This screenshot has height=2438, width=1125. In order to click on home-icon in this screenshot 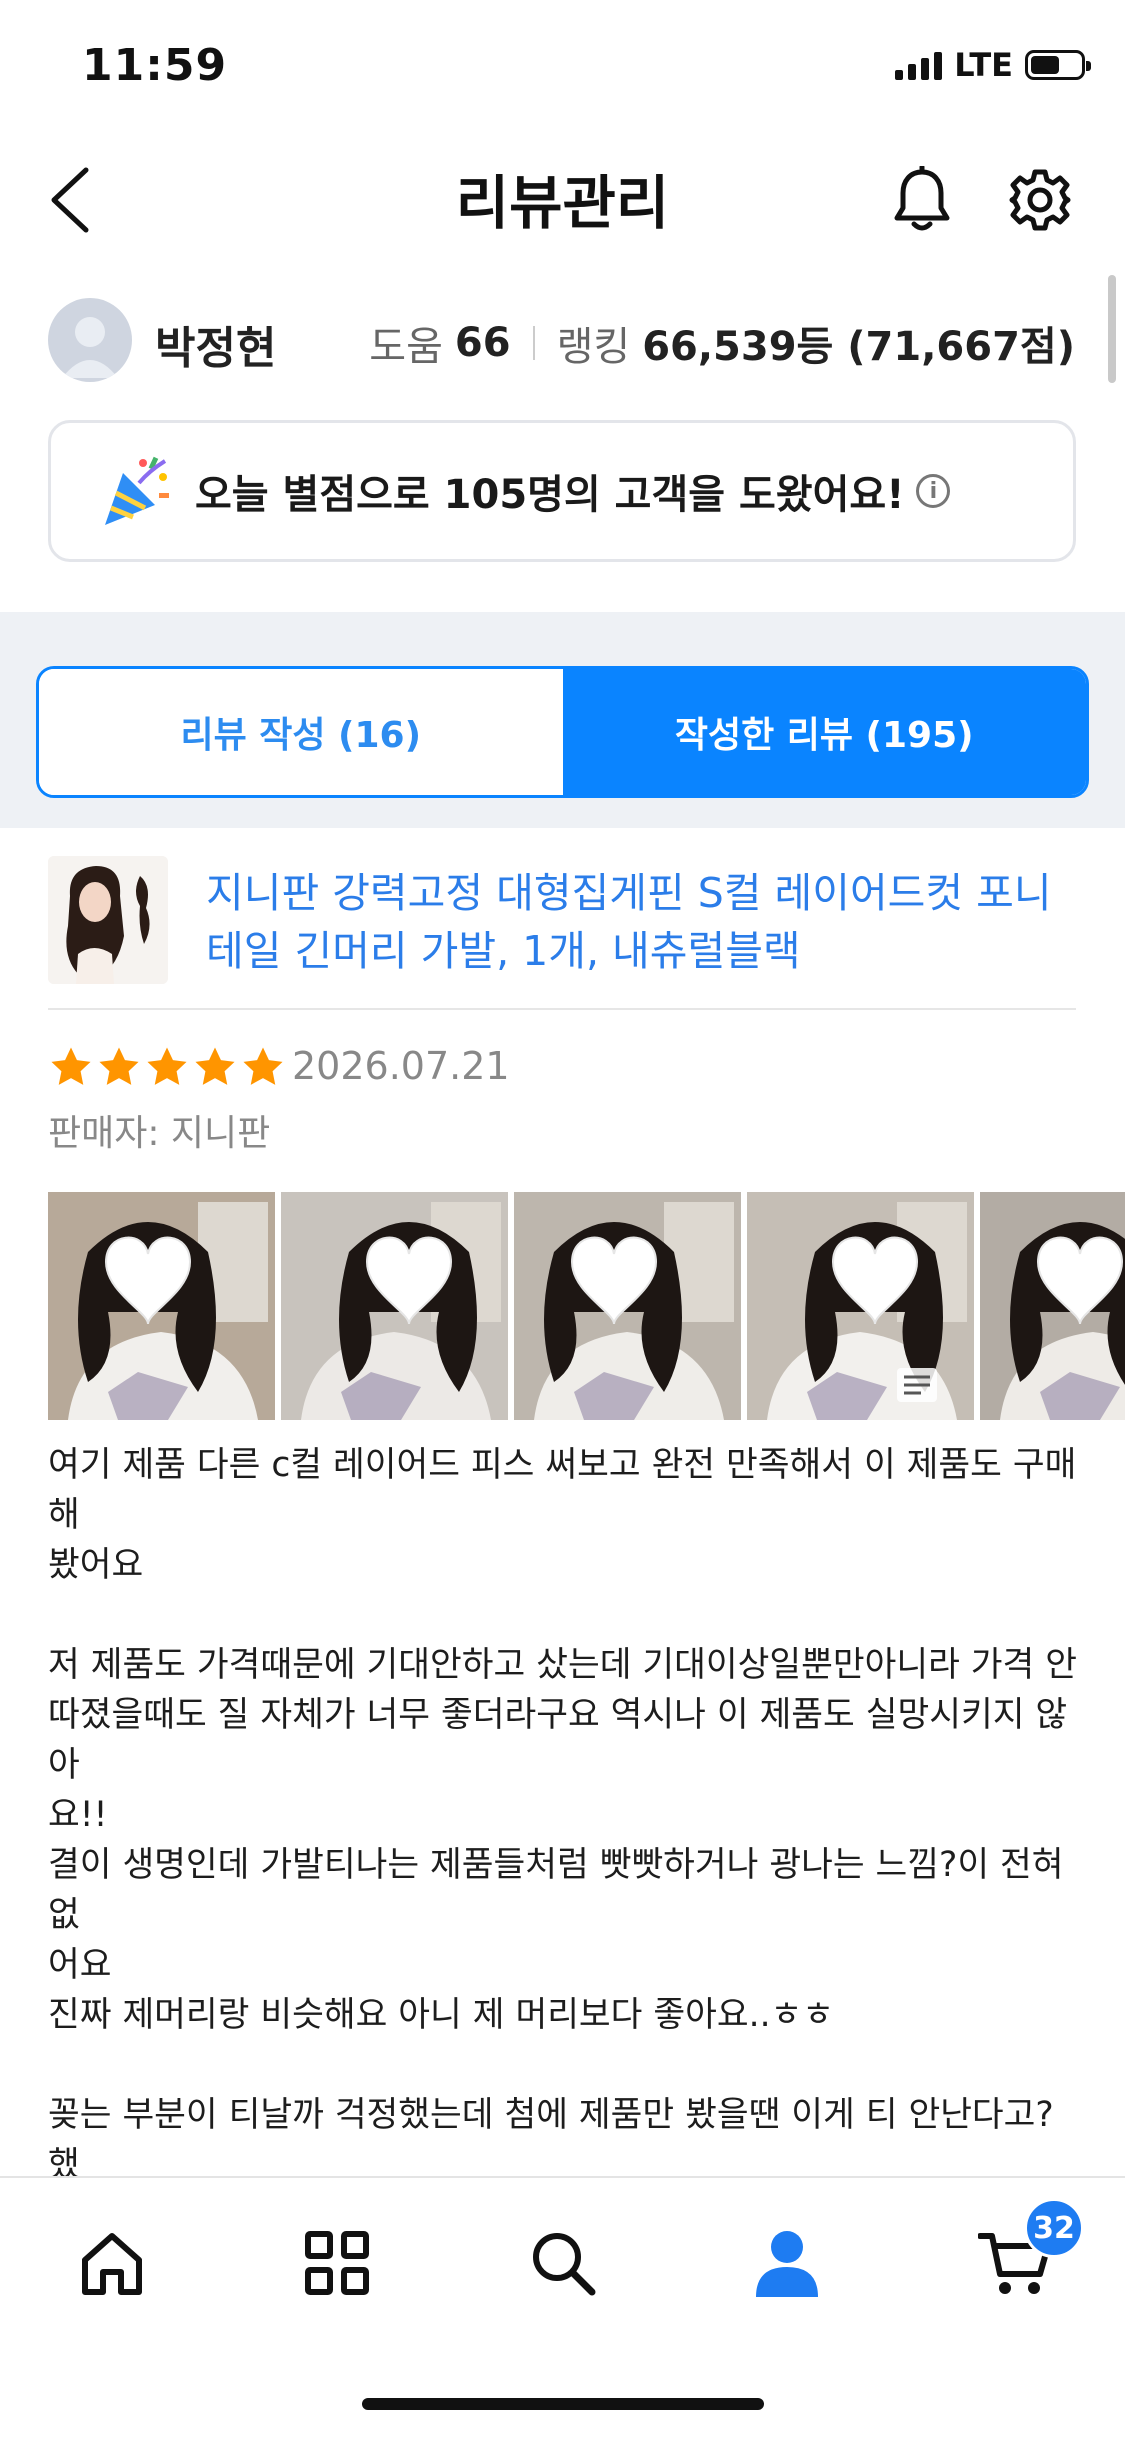, I will do `click(112, 2264)`.